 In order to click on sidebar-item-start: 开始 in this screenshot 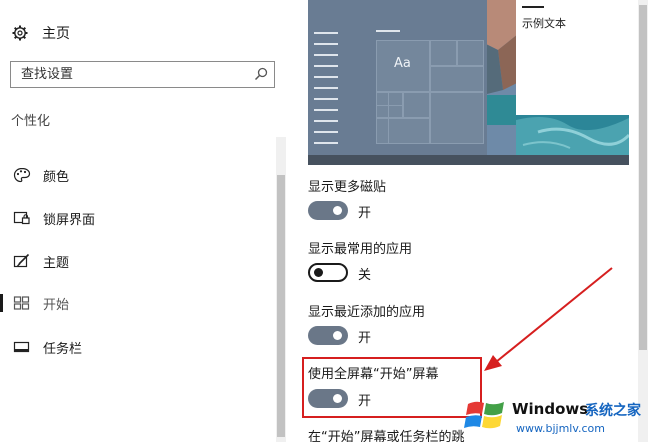, I will do `click(138, 303)`.